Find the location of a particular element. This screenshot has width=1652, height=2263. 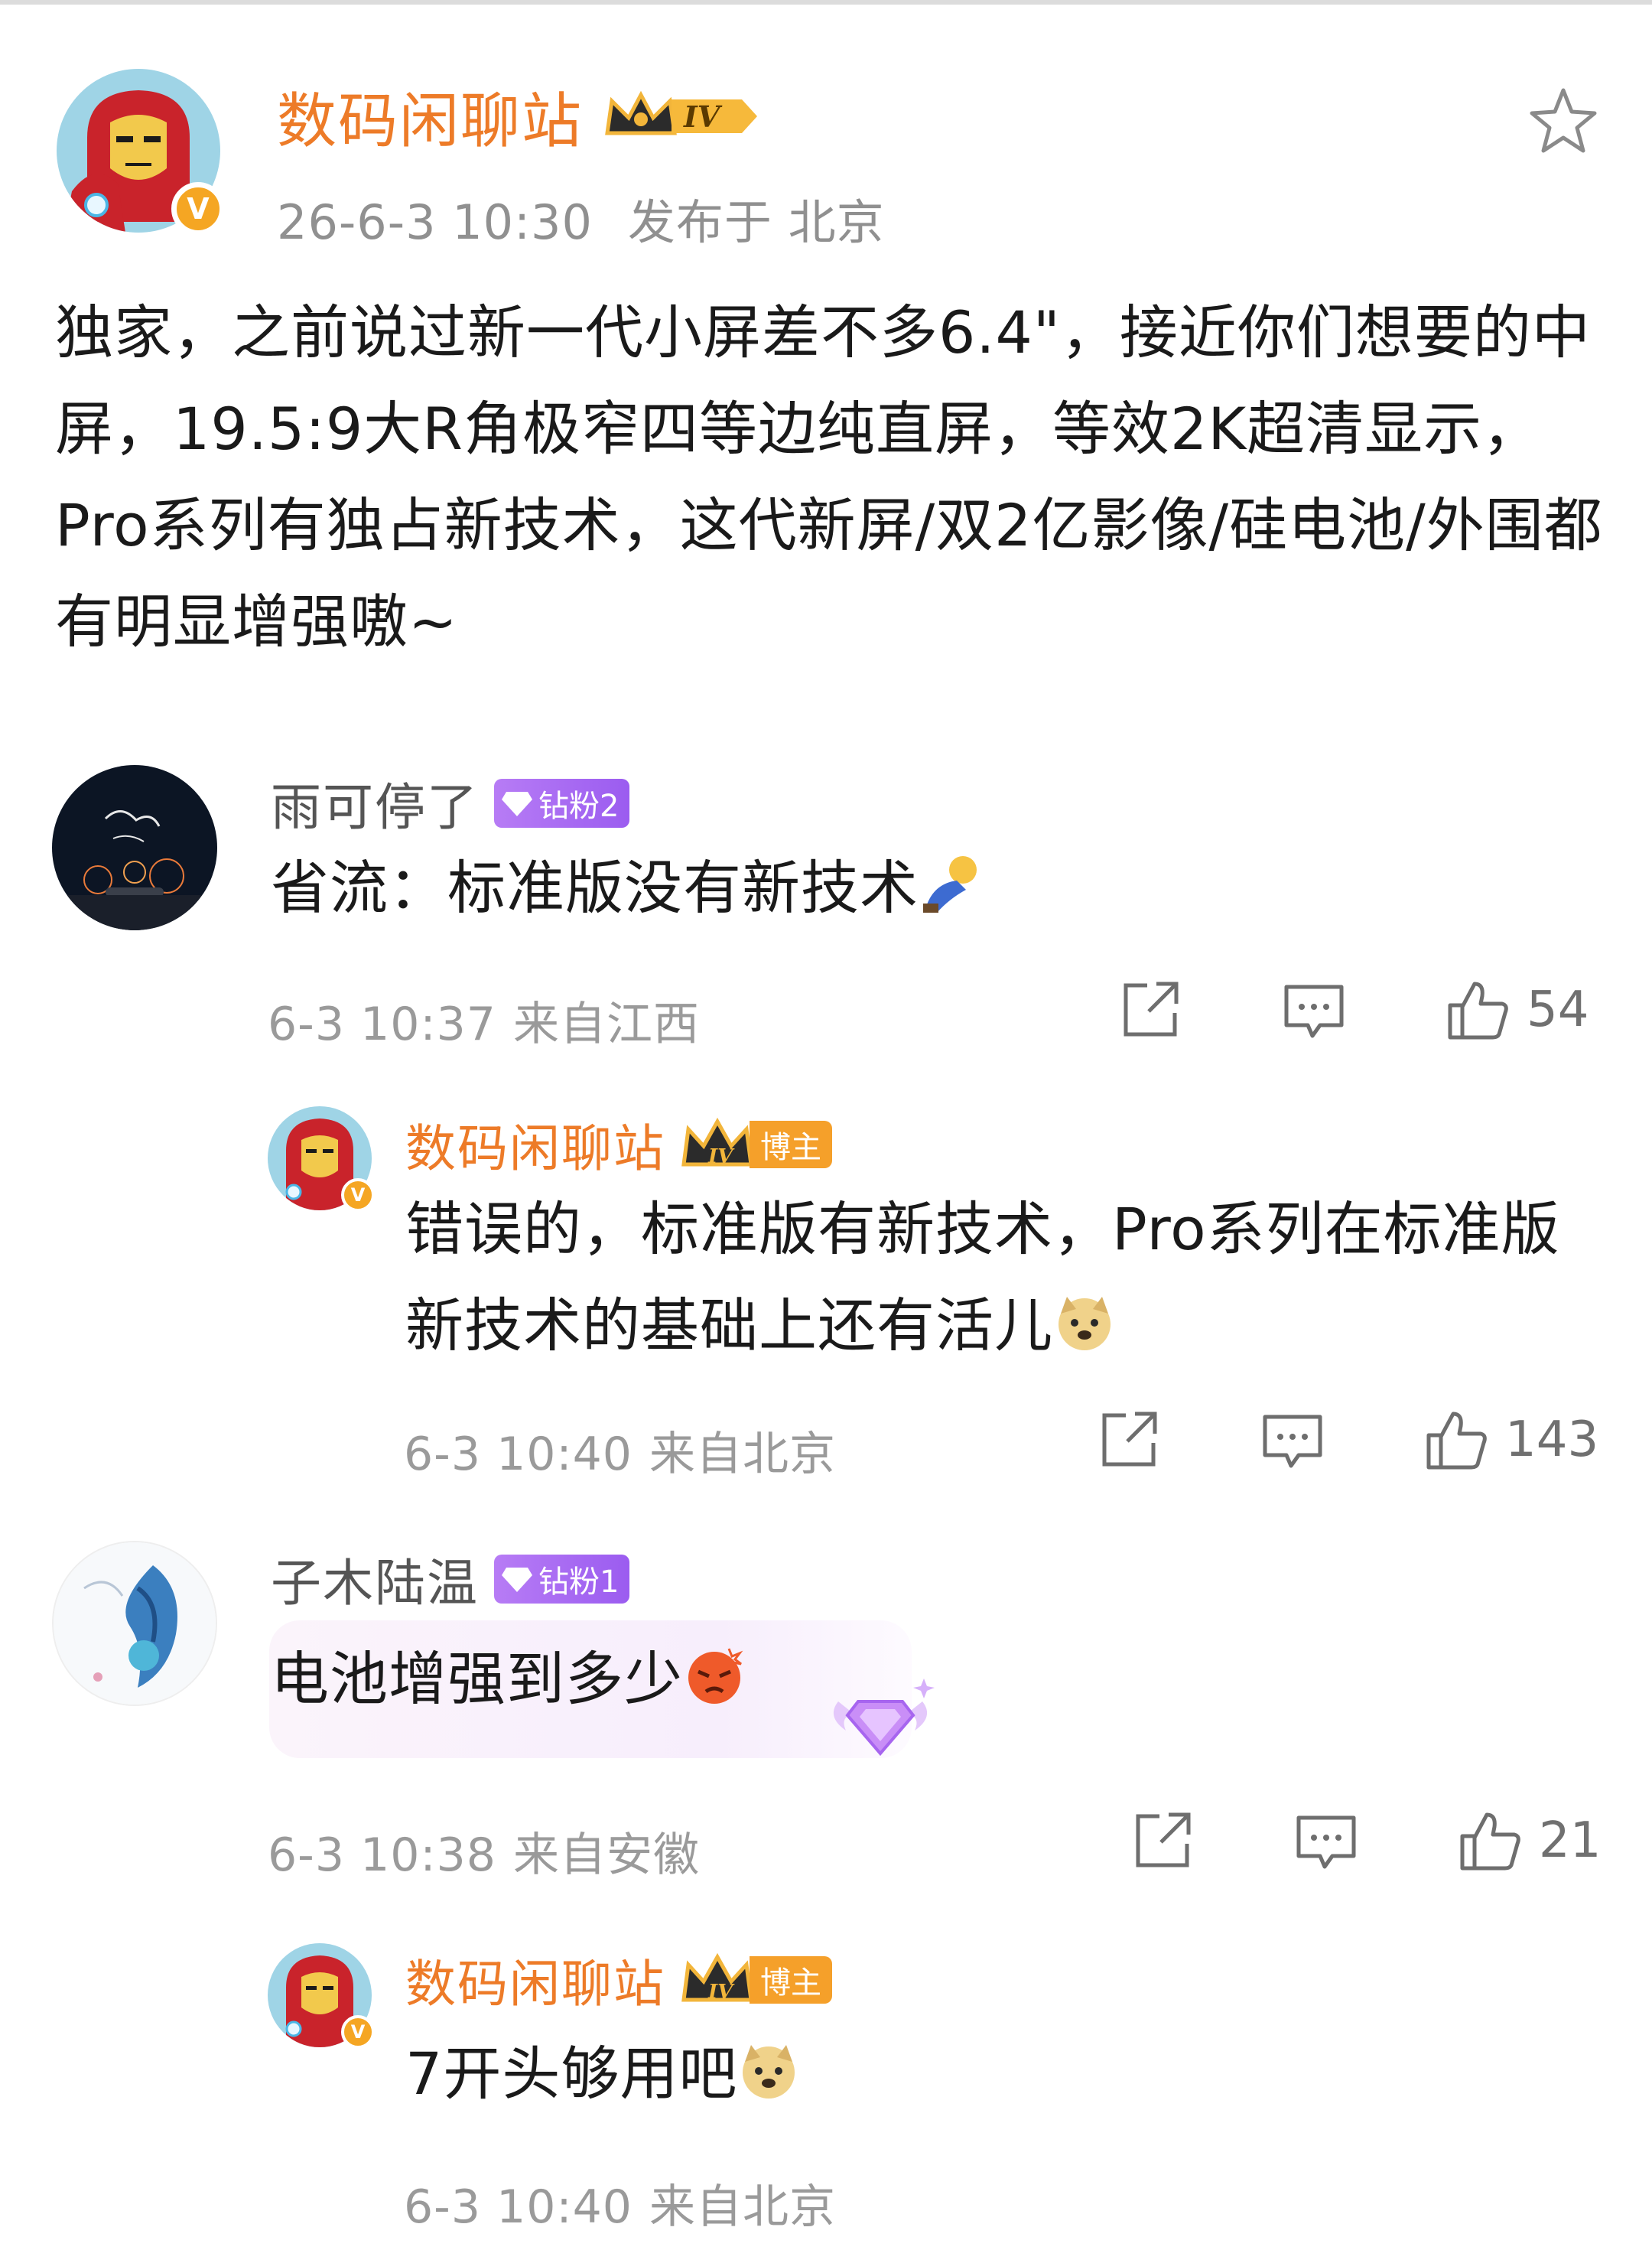

level-text: IV is located at coordinates (703, 116).